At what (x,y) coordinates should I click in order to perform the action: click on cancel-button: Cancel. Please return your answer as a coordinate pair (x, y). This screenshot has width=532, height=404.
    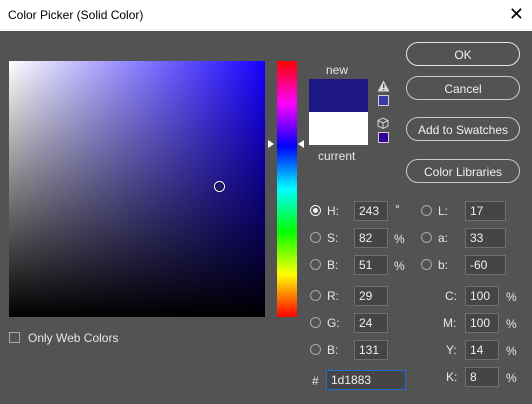
    Looking at the image, I should click on (463, 88).